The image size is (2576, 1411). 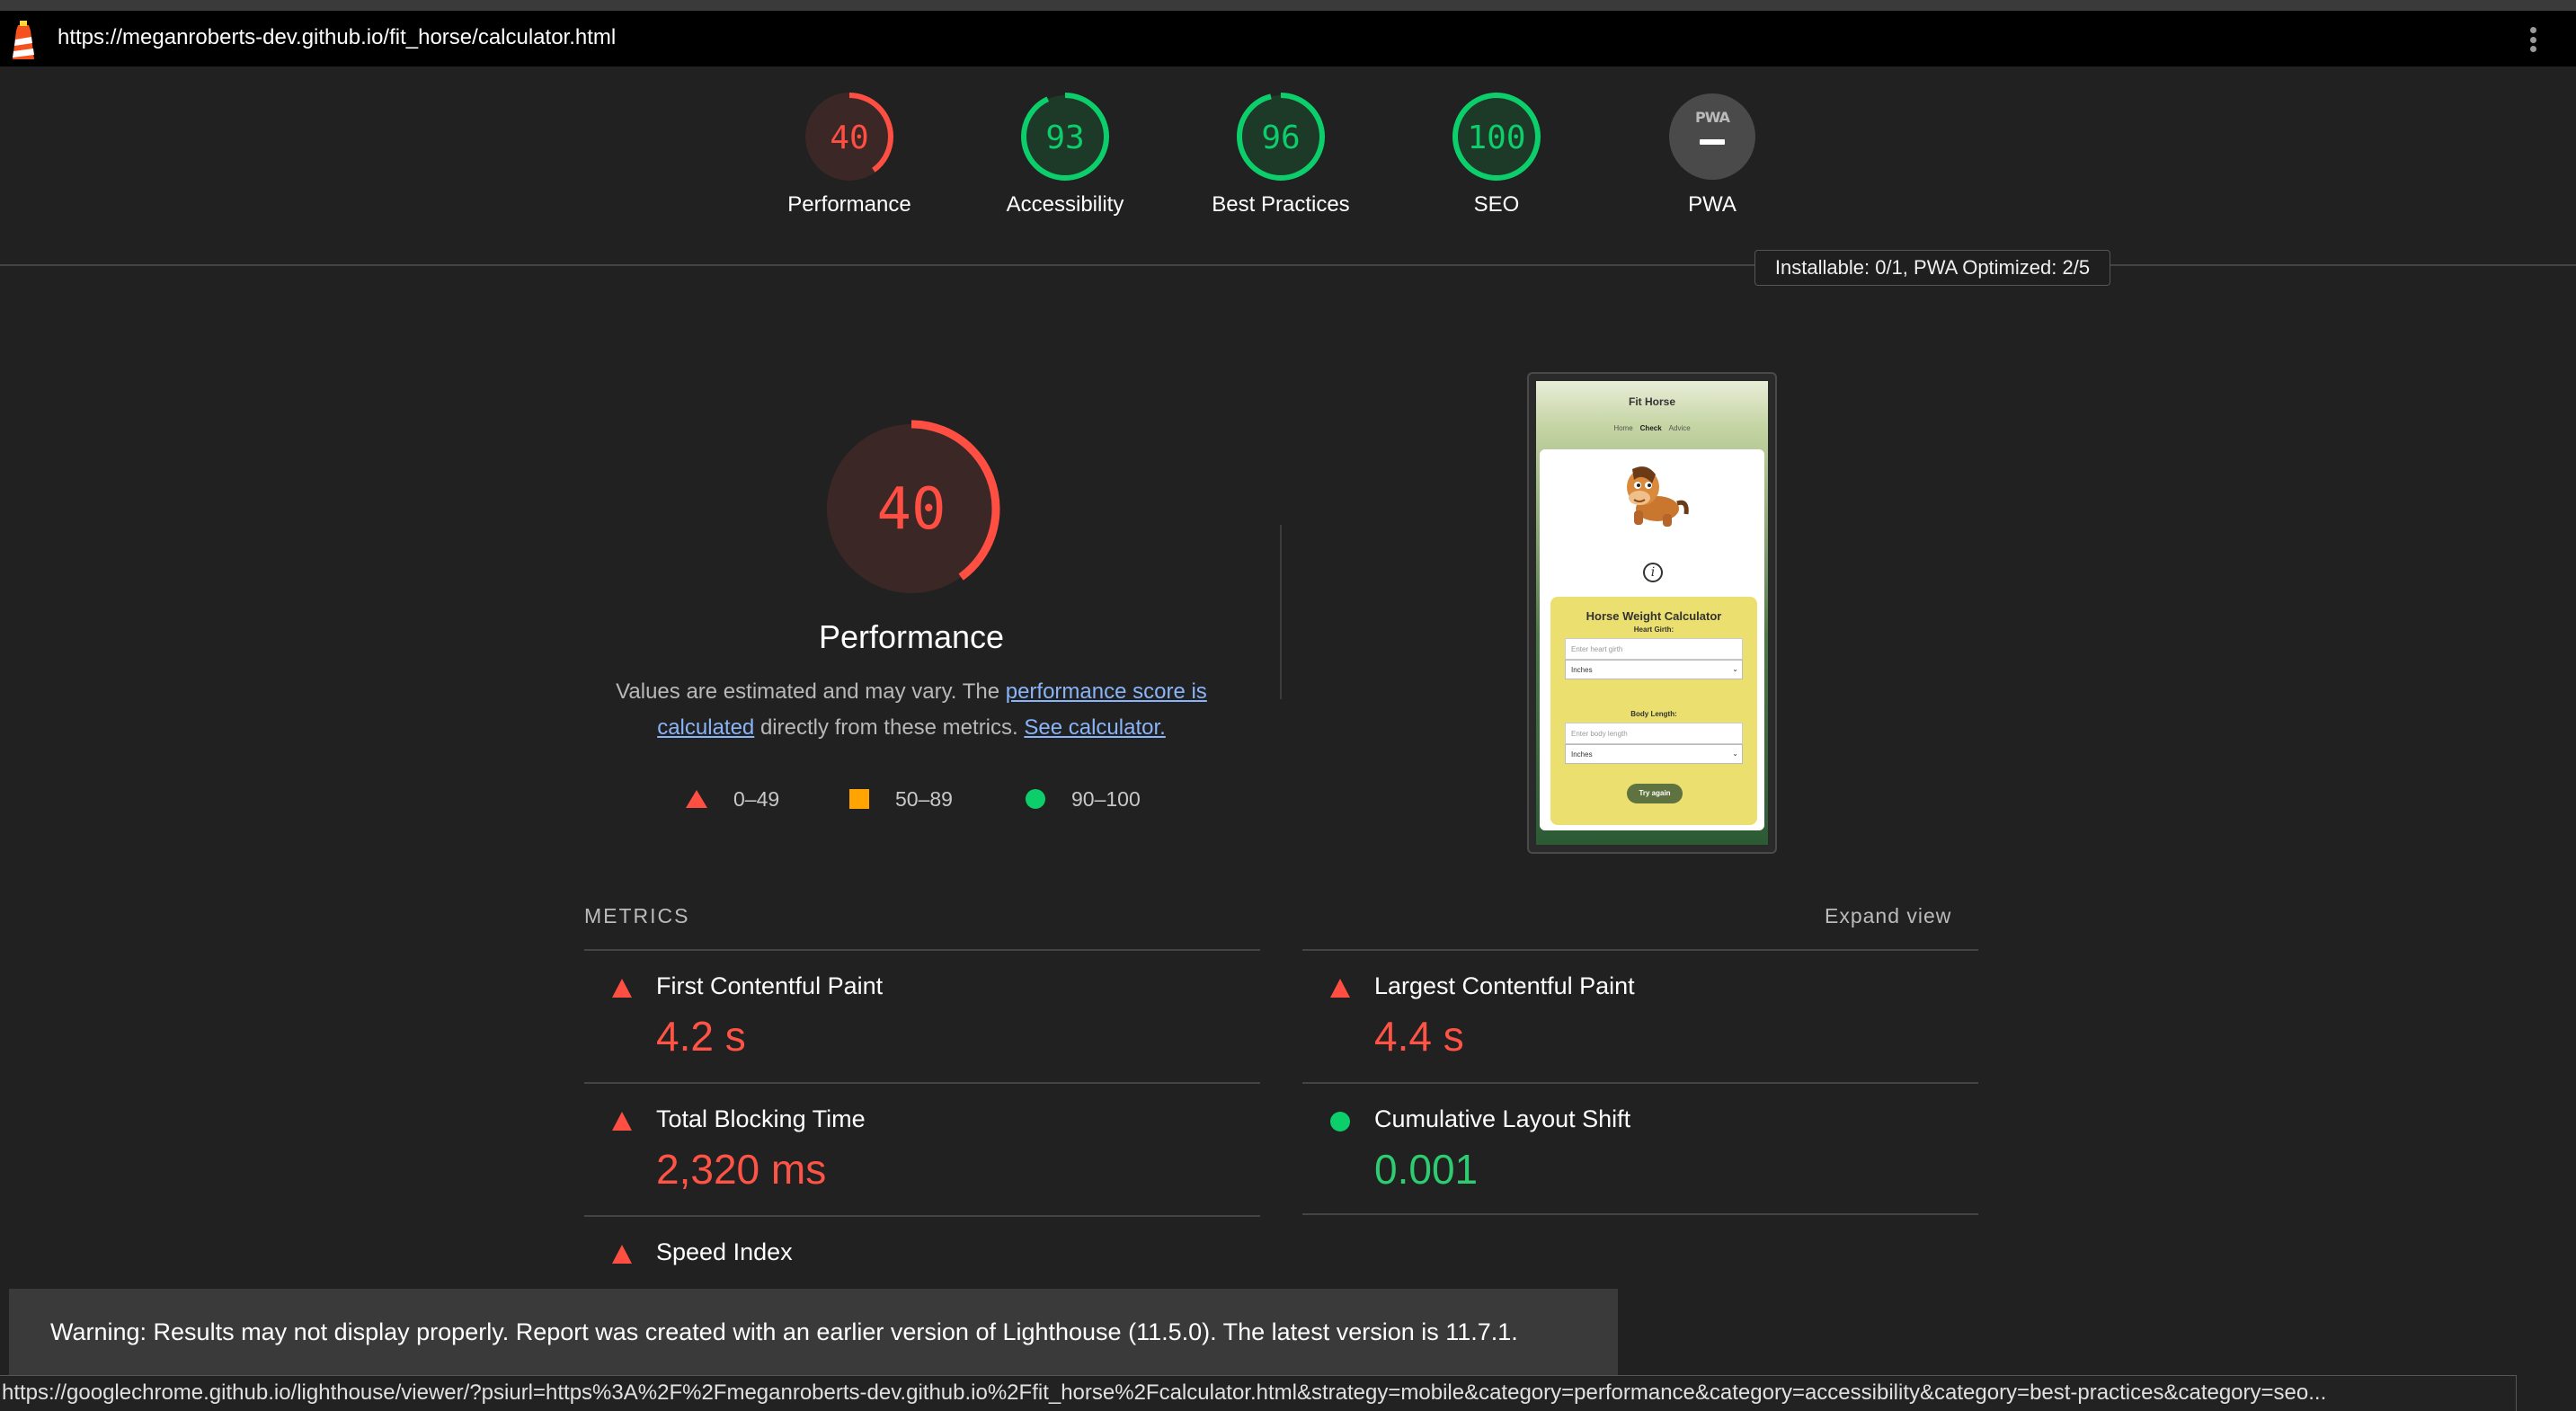 What do you see at coordinates (1654, 733) in the screenshot?
I see `body-length-input: Enter body length` at bounding box center [1654, 733].